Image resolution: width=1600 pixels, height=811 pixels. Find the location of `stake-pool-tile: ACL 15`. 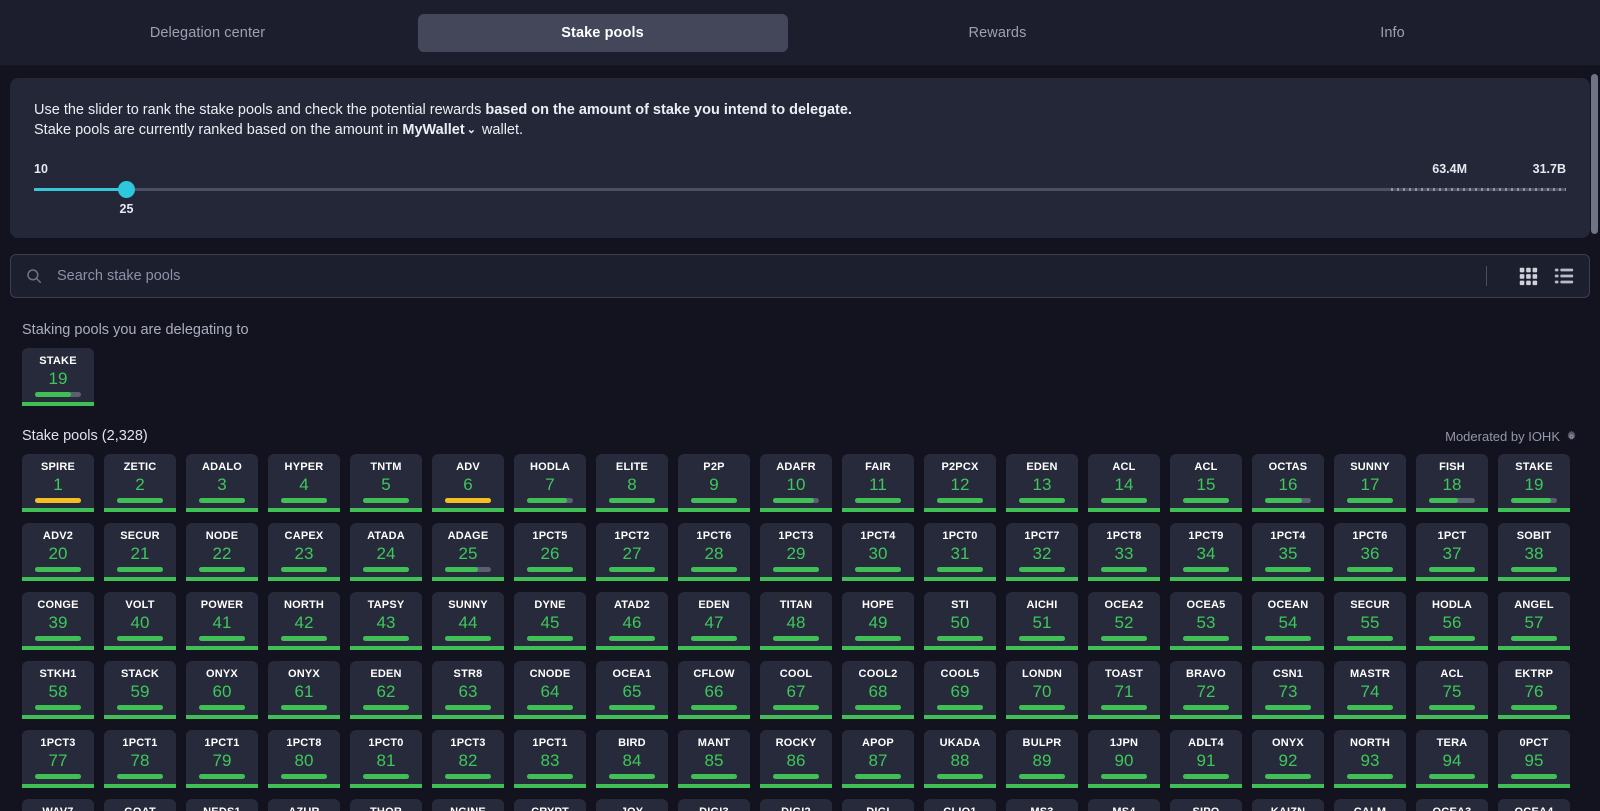

stake-pool-tile: ACL 15 is located at coordinates (1206, 483).